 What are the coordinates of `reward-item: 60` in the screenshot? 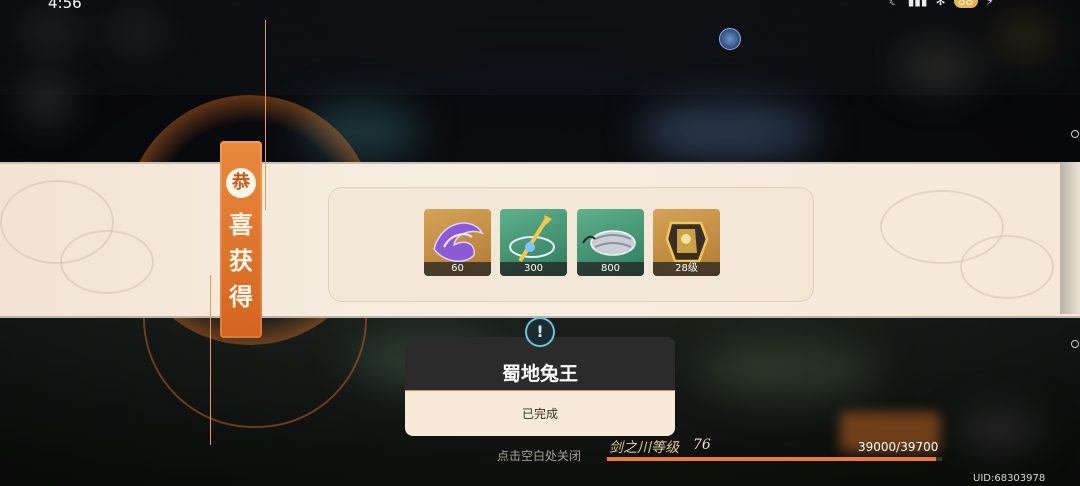 It's located at (457, 242).